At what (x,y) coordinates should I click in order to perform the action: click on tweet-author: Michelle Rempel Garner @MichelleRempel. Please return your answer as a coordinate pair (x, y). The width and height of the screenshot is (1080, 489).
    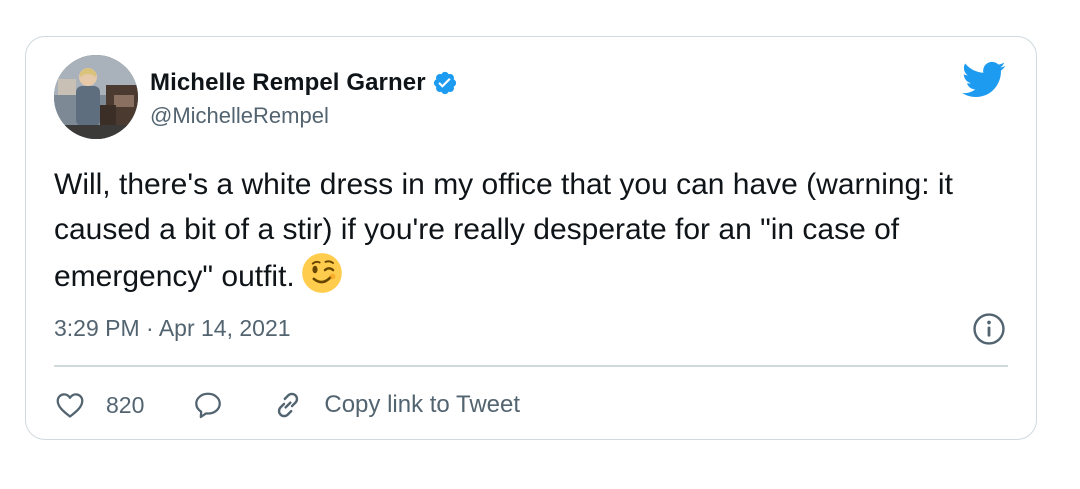
    Looking at the image, I should click on (304, 98).